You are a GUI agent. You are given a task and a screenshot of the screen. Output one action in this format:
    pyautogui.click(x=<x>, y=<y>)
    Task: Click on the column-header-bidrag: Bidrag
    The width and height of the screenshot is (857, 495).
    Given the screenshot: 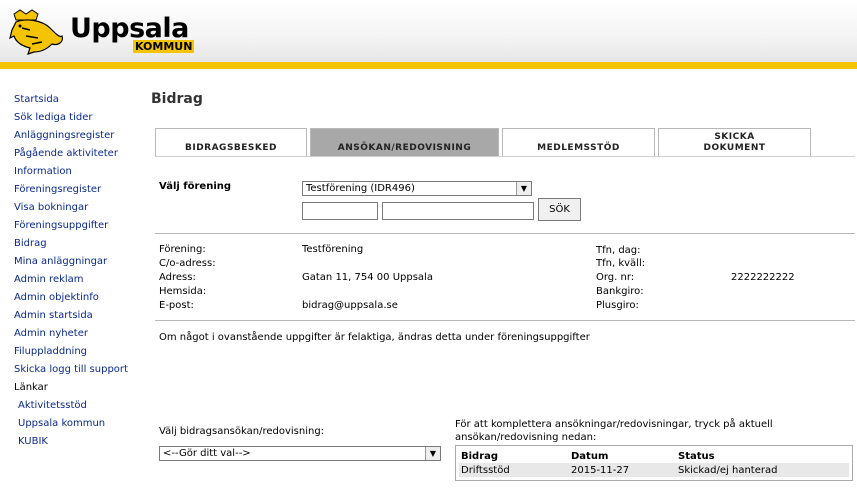 What is the action you would take?
    pyautogui.click(x=480, y=456)
    